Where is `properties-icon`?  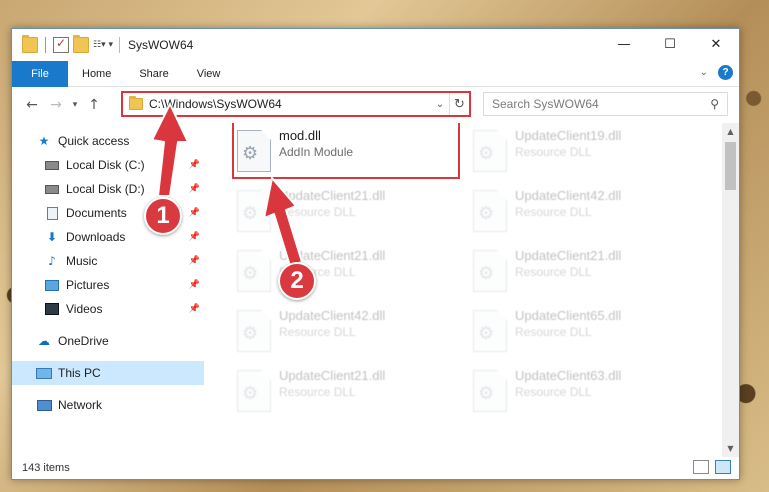 properties-icon is located at coordinates (61, 44).